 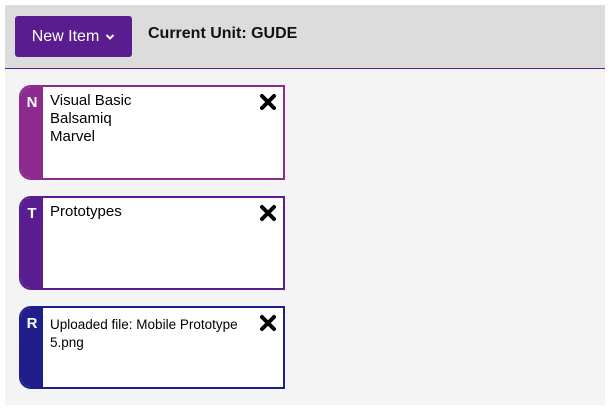 I want to click on card-line: Balsamiq, so click(x=81, y=118).